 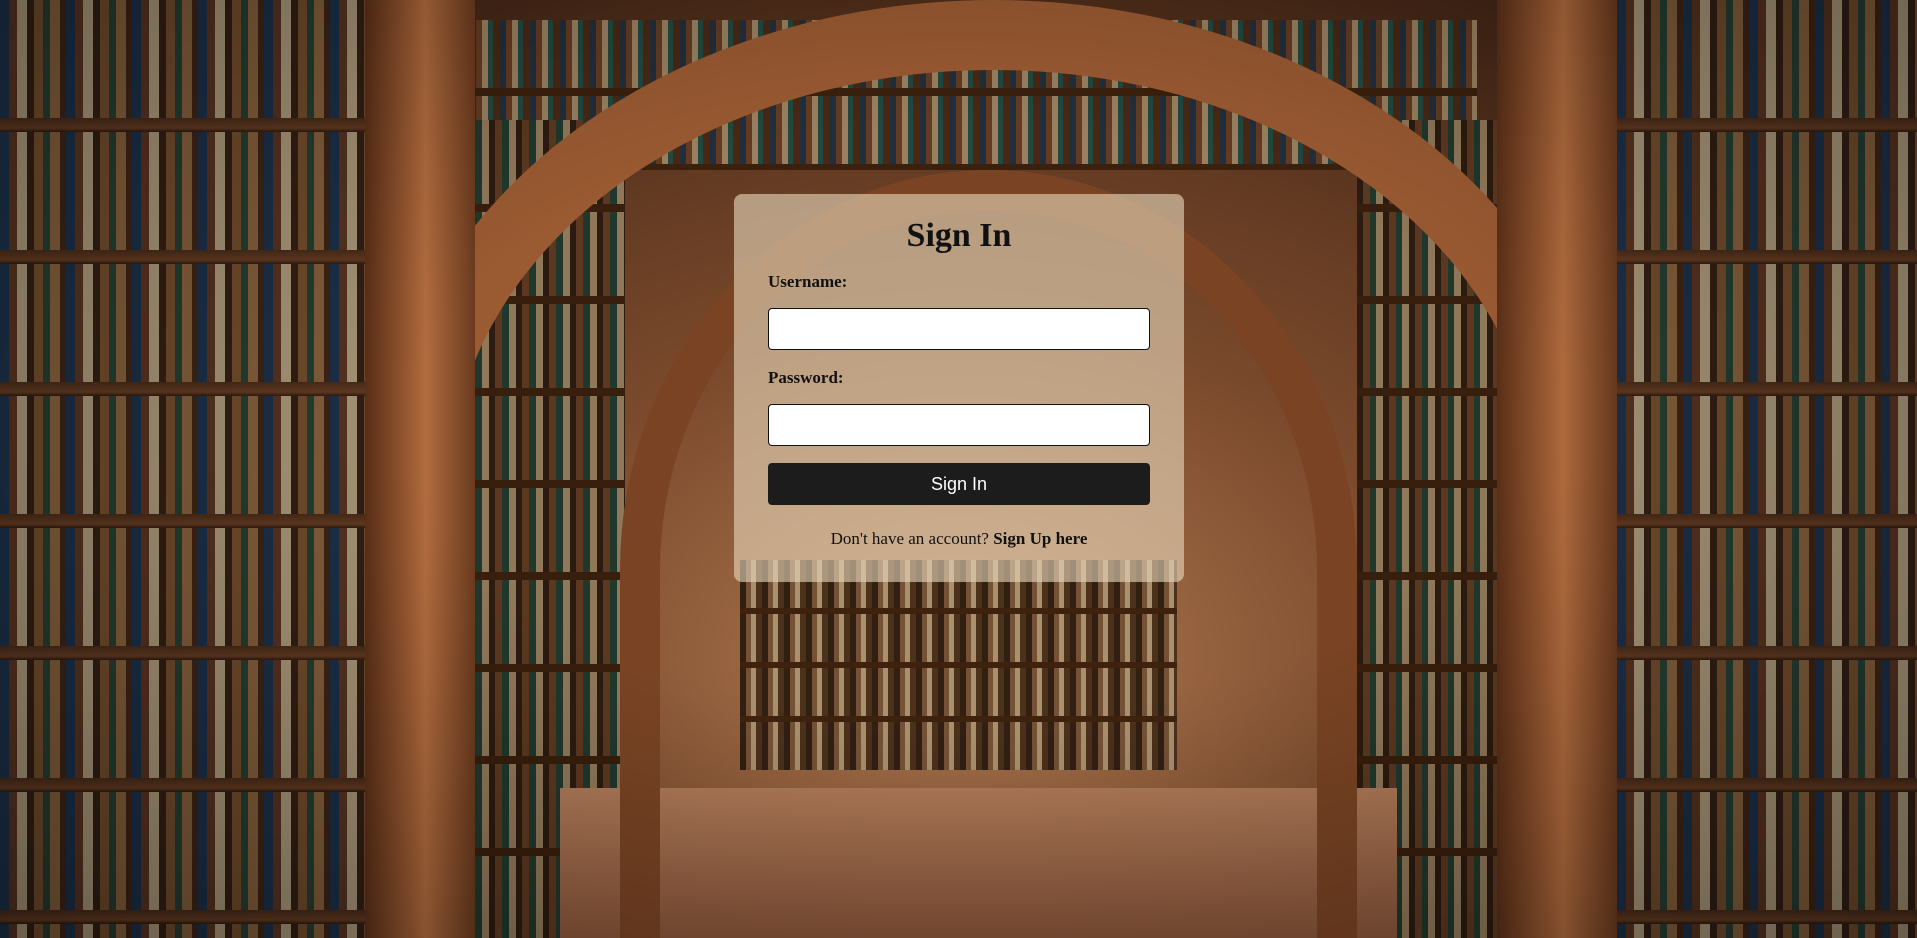 What do you see at coordinates (959, 484) in the screenshot?
I see `signin-button: Sign In` at bounding box center [959, 484].